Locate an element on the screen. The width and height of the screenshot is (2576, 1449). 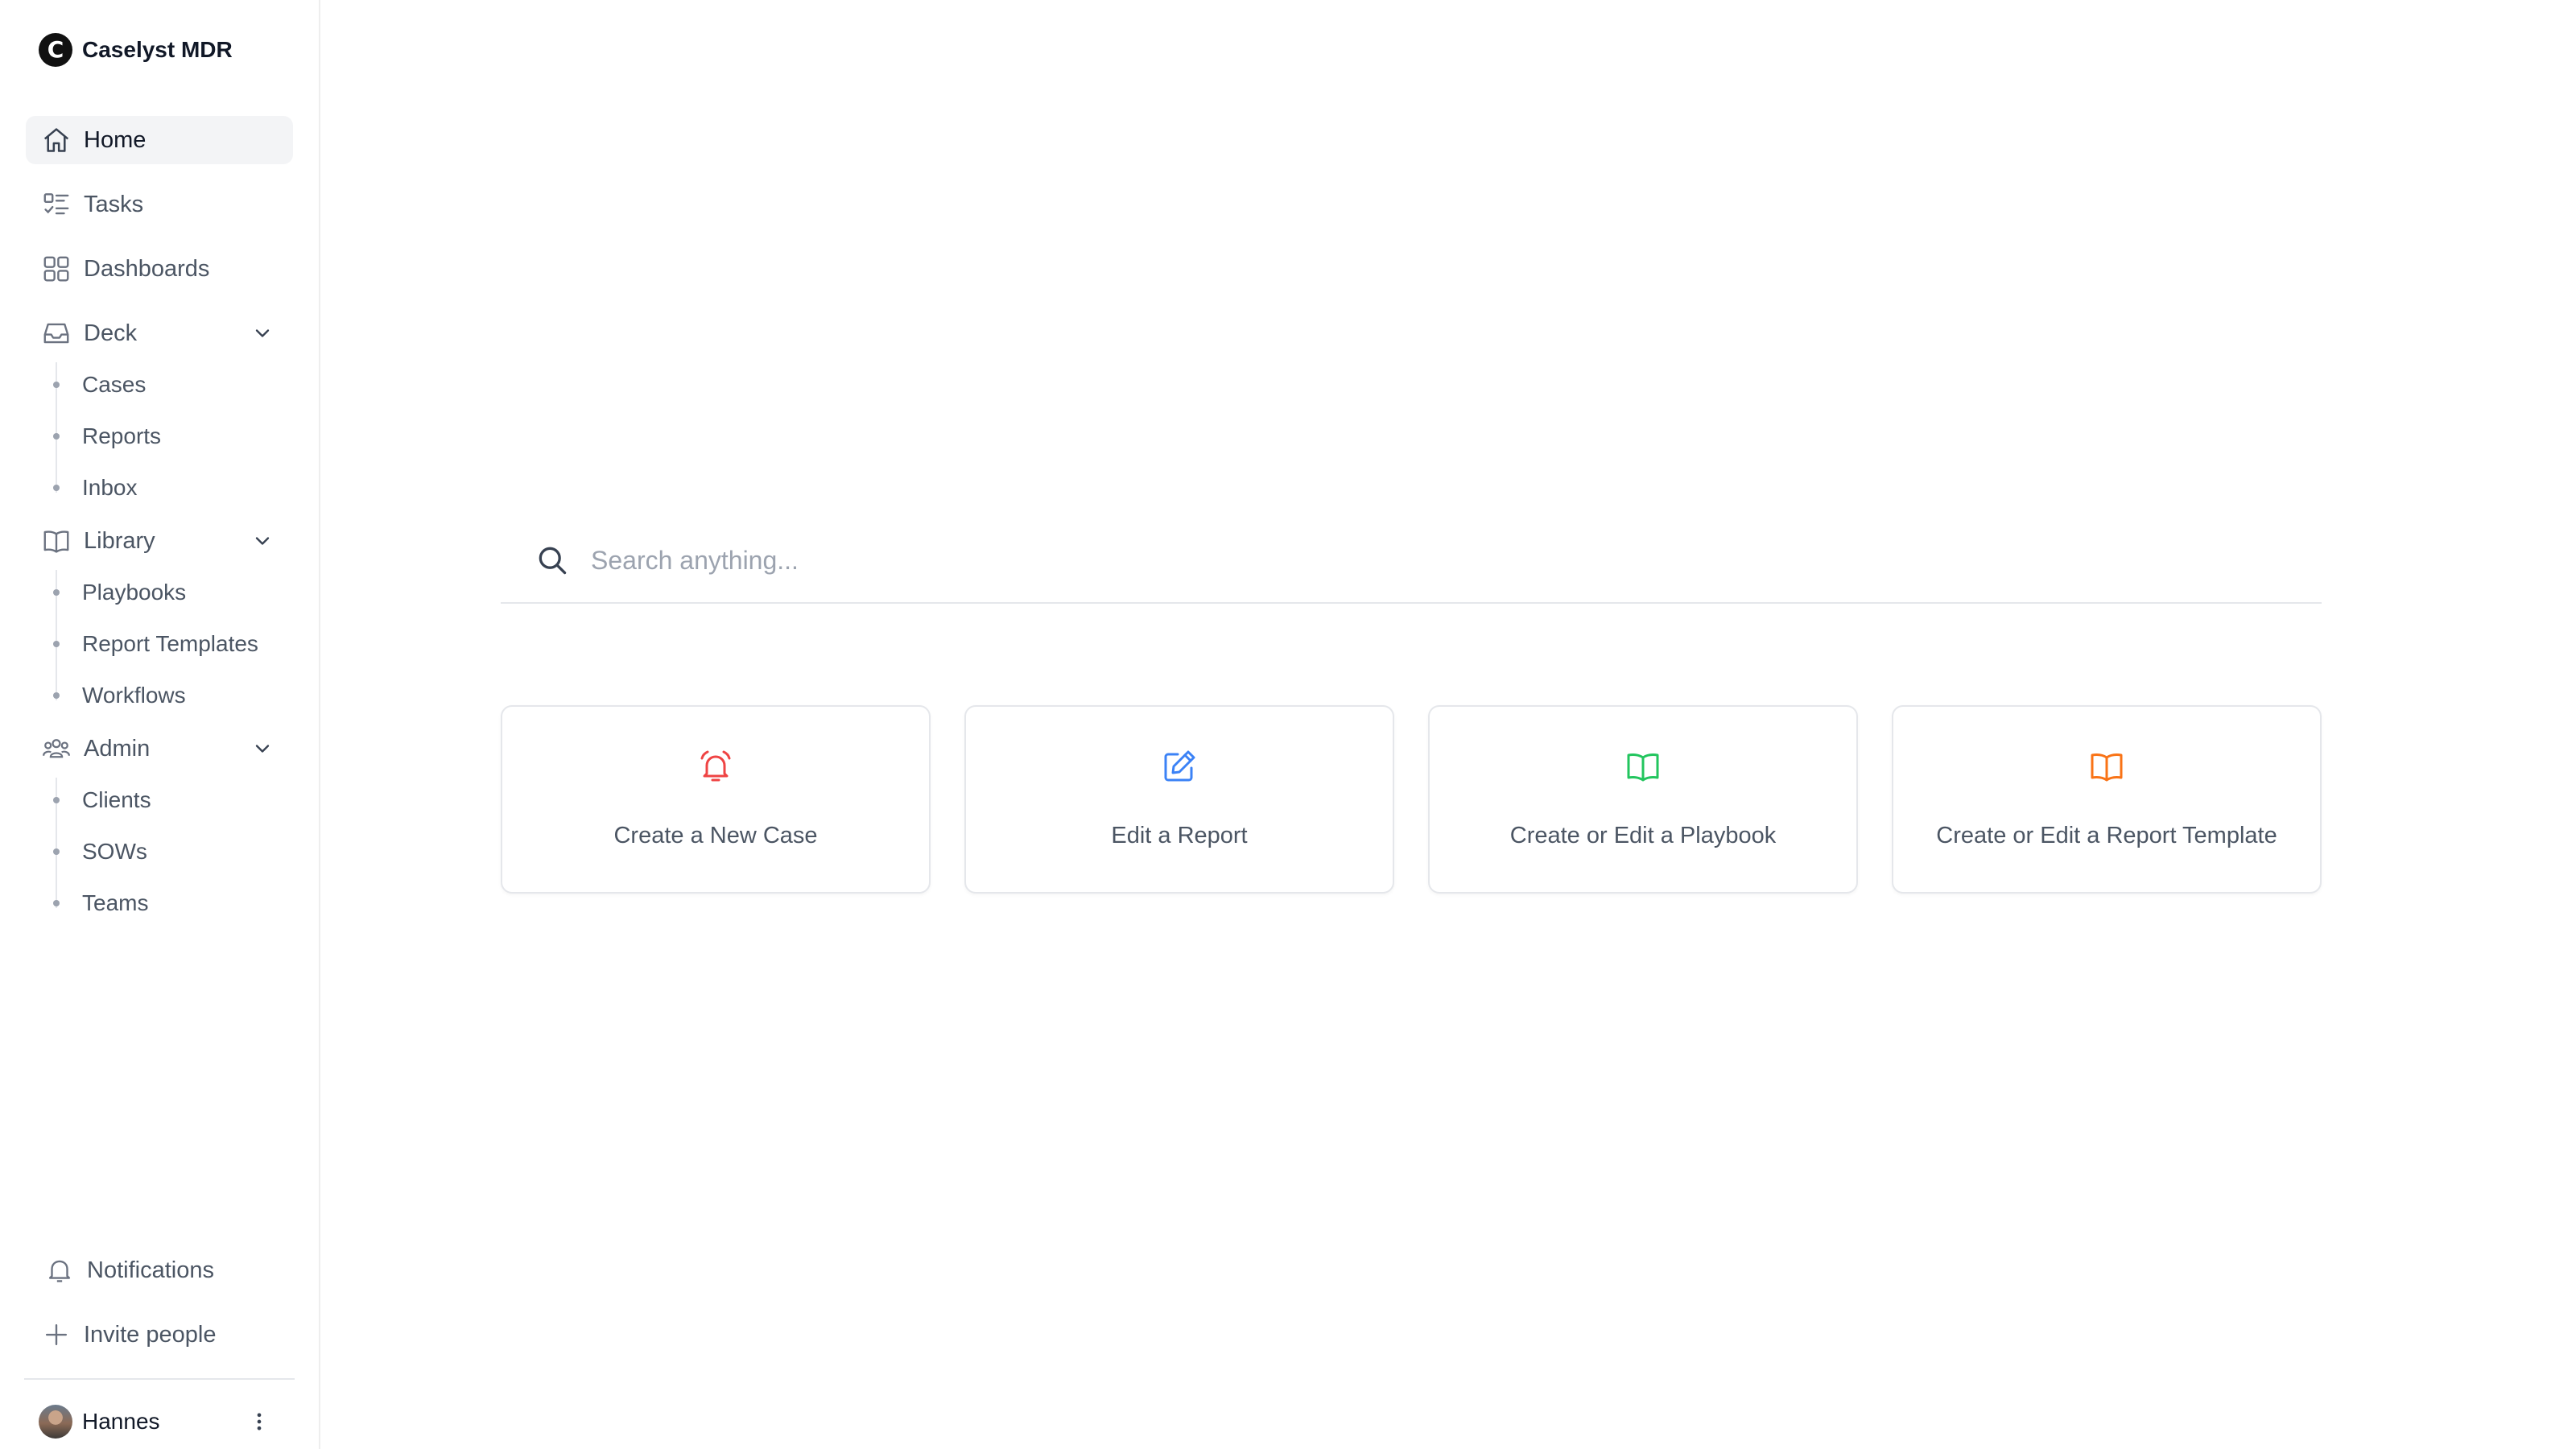
sidebar-group-library: Library is located at coordinates (159, 541).